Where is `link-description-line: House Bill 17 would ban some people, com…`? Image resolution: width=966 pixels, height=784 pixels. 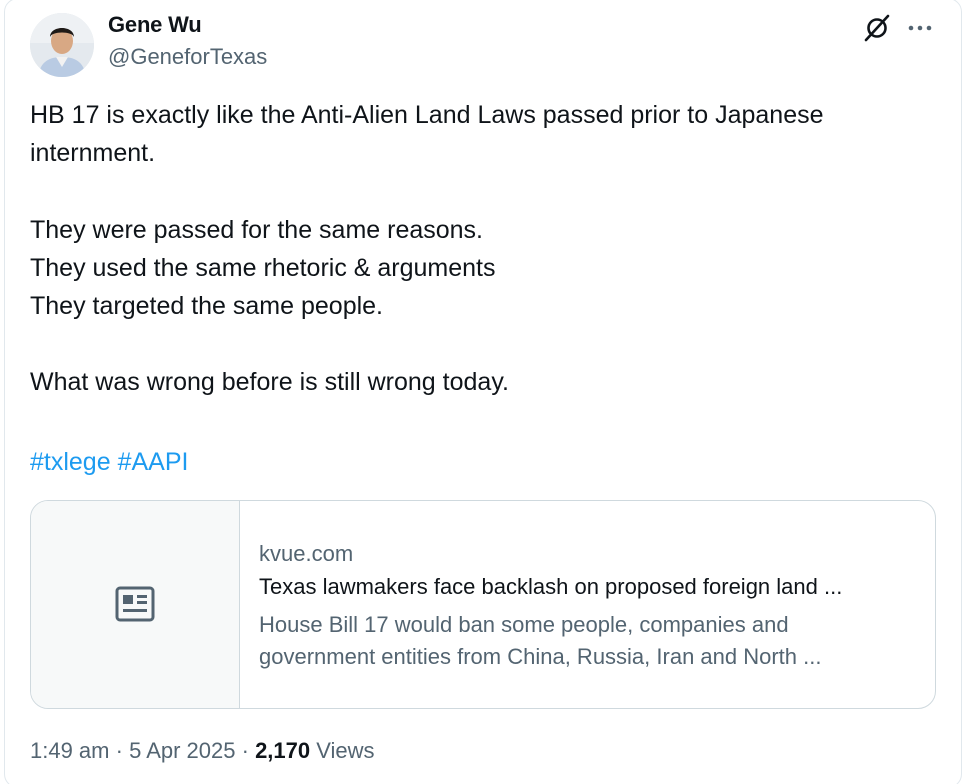
link-description-line: House Bill 17 would ban some people, com… is located at coordinates (524, 624).